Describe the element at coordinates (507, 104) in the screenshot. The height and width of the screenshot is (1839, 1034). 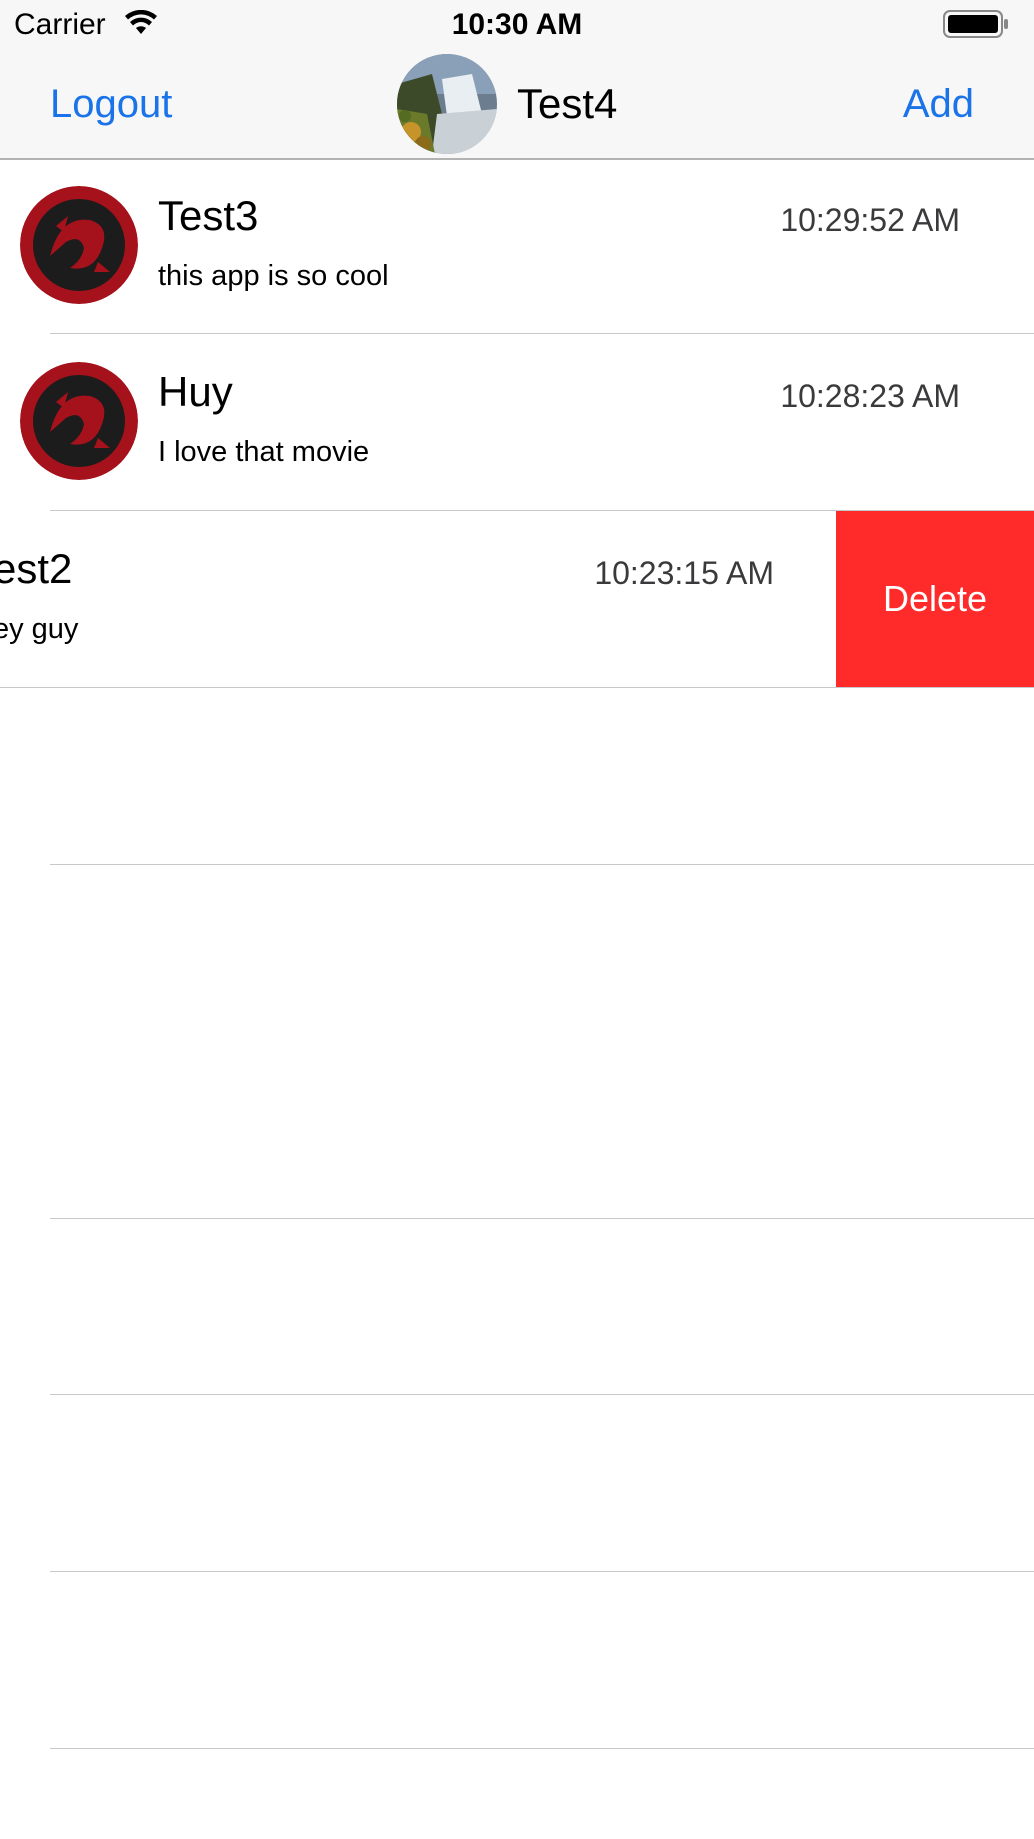
I see `profile-header: Test4` at that location.